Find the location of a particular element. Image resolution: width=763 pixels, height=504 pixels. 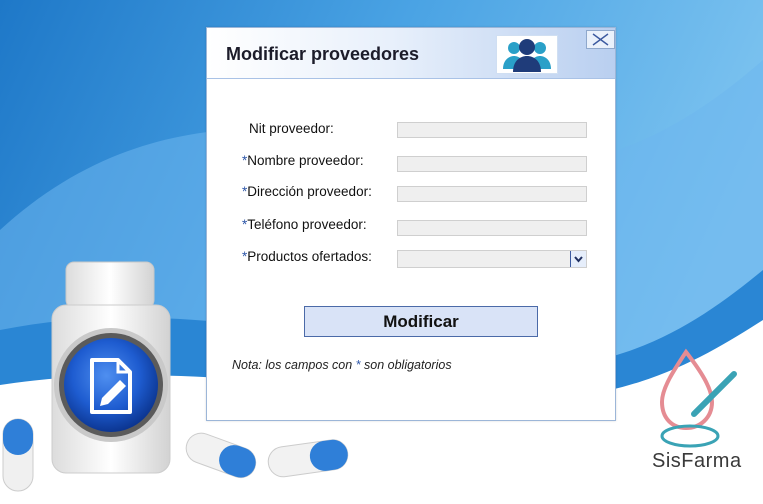

nit-label: Nit proveedor: is located at coordinates (291, 128).